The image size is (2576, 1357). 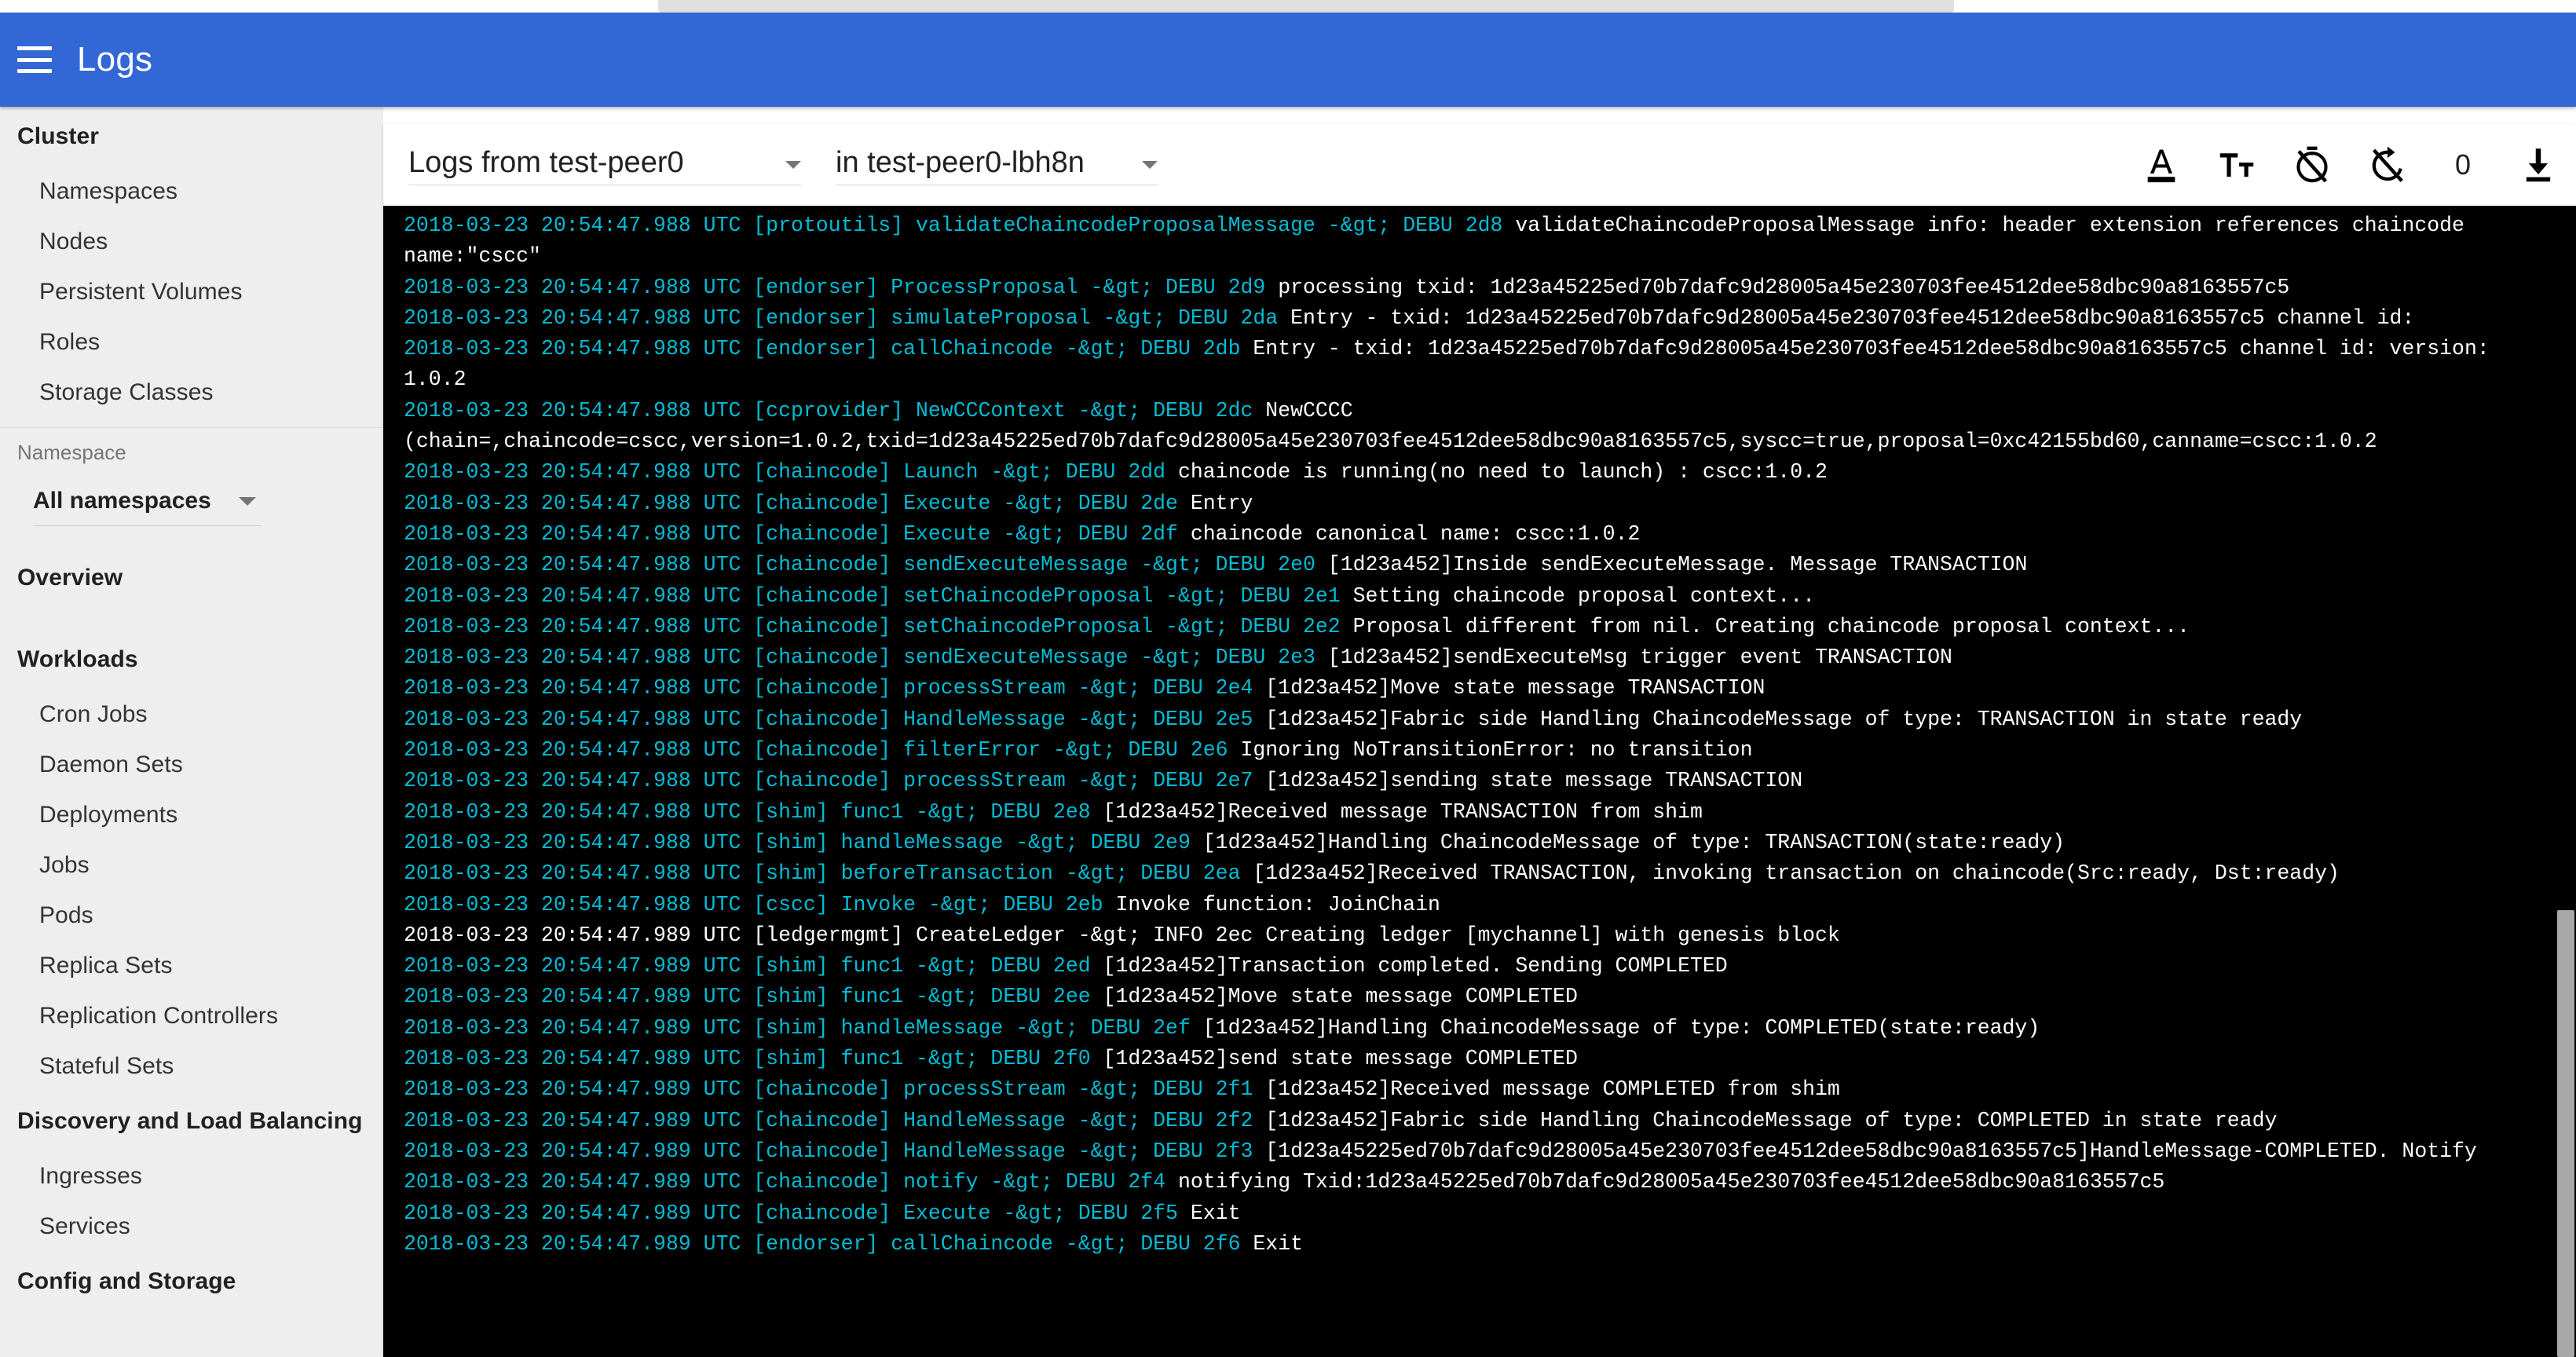 I want to click on download-logs-button, so click(x=2539, y=165).